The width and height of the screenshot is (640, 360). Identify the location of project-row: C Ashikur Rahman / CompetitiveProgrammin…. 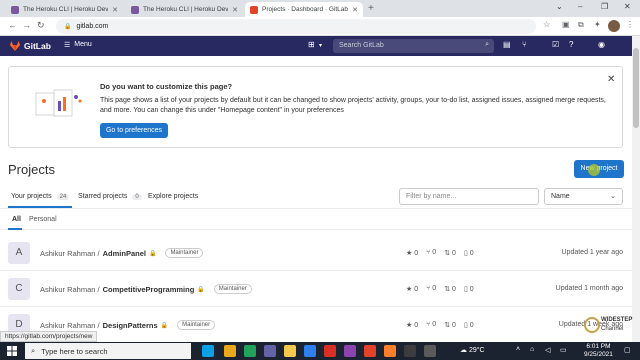
(316, 289).